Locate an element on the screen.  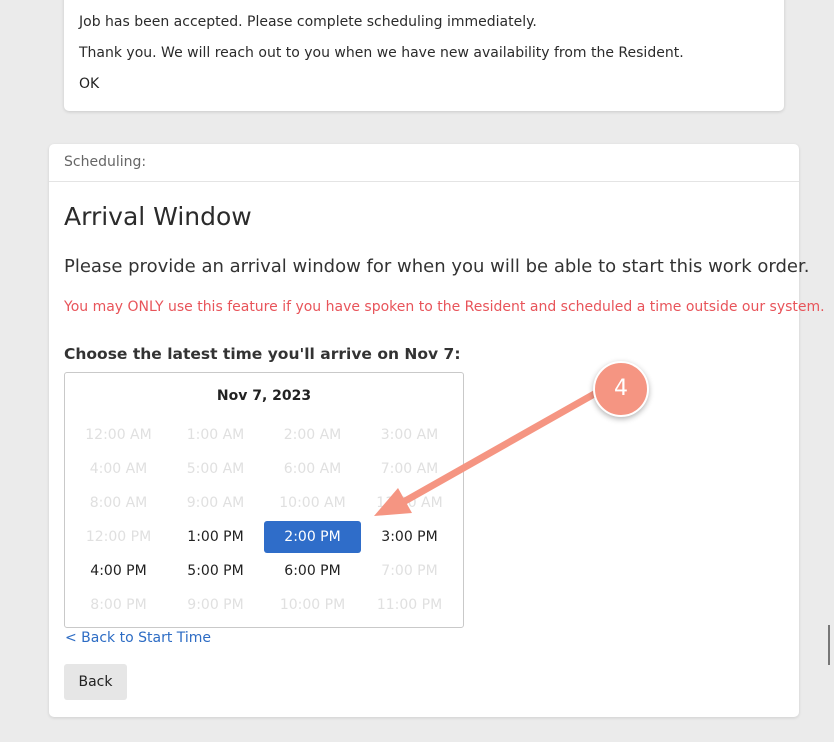
scrollbar-edge is located at coordinates (829, 645).